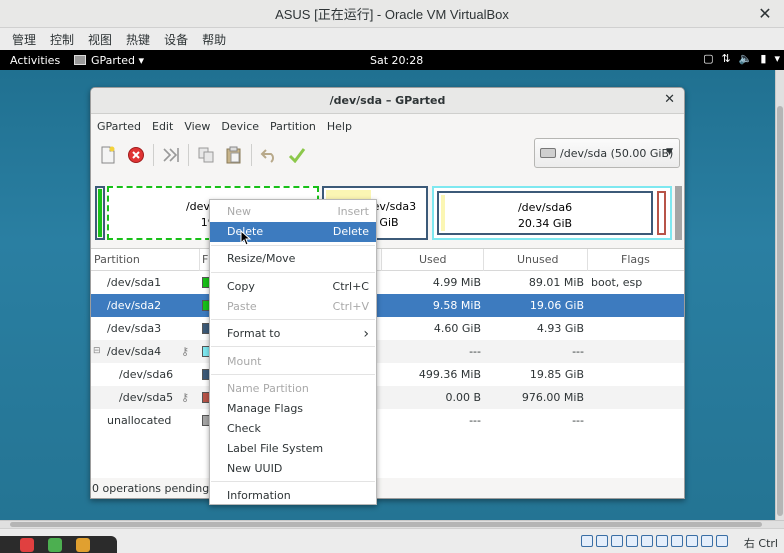 This screenshot has width=784, height=553. What do you see at coordinates (387, 282) in the screenshot?
I see `table-row: /dev/sda1 4.99 MiB 89.01 MiB boot, esp` at bounding box center [387, 282].